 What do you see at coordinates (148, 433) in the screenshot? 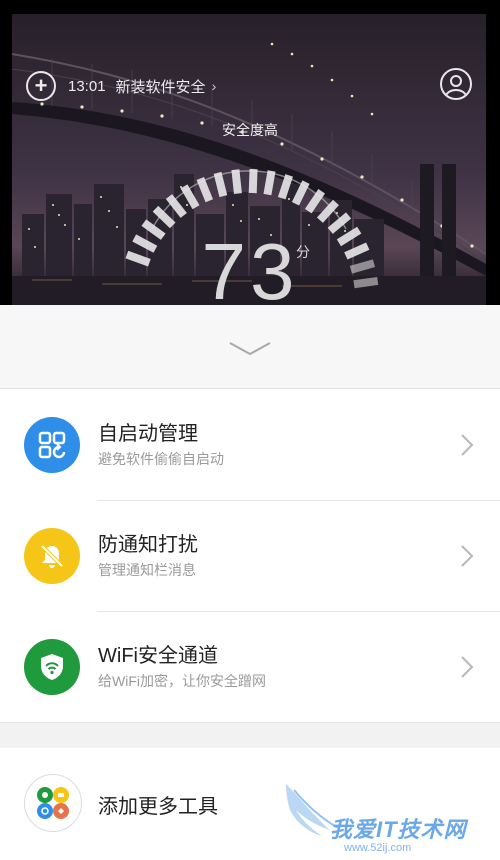
I see `item-title: 自启动管理` at bounding box center [148, 433].